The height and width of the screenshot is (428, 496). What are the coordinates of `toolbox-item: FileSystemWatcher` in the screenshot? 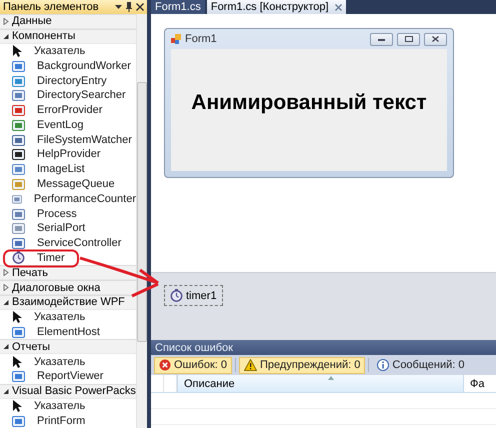 It's located at (68, 140).